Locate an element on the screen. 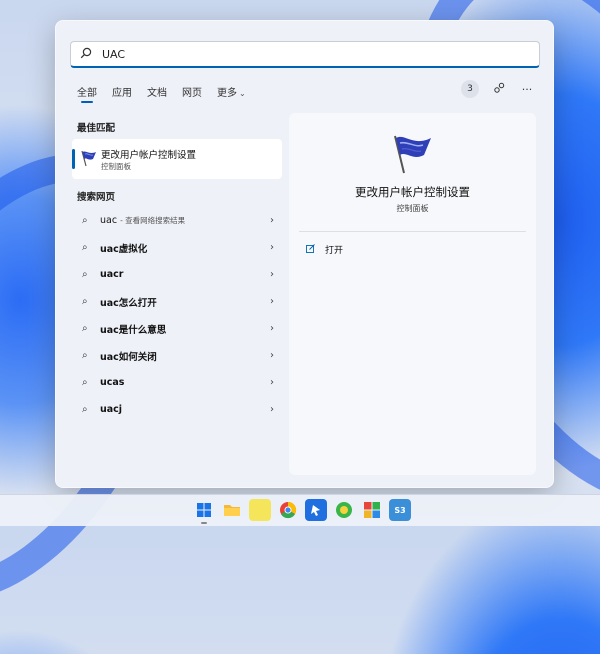 This screenshot has width=600, height=654. web-result-item: ⌕ uac虚拟化 › is located at coordinates (177, 247).